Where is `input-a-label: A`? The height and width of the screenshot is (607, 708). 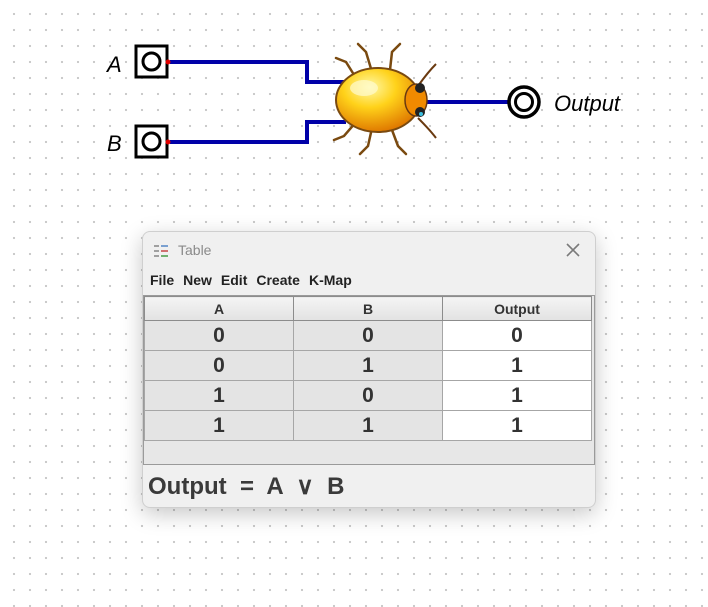 input-a-label: A is located at coordinates (113, 64).